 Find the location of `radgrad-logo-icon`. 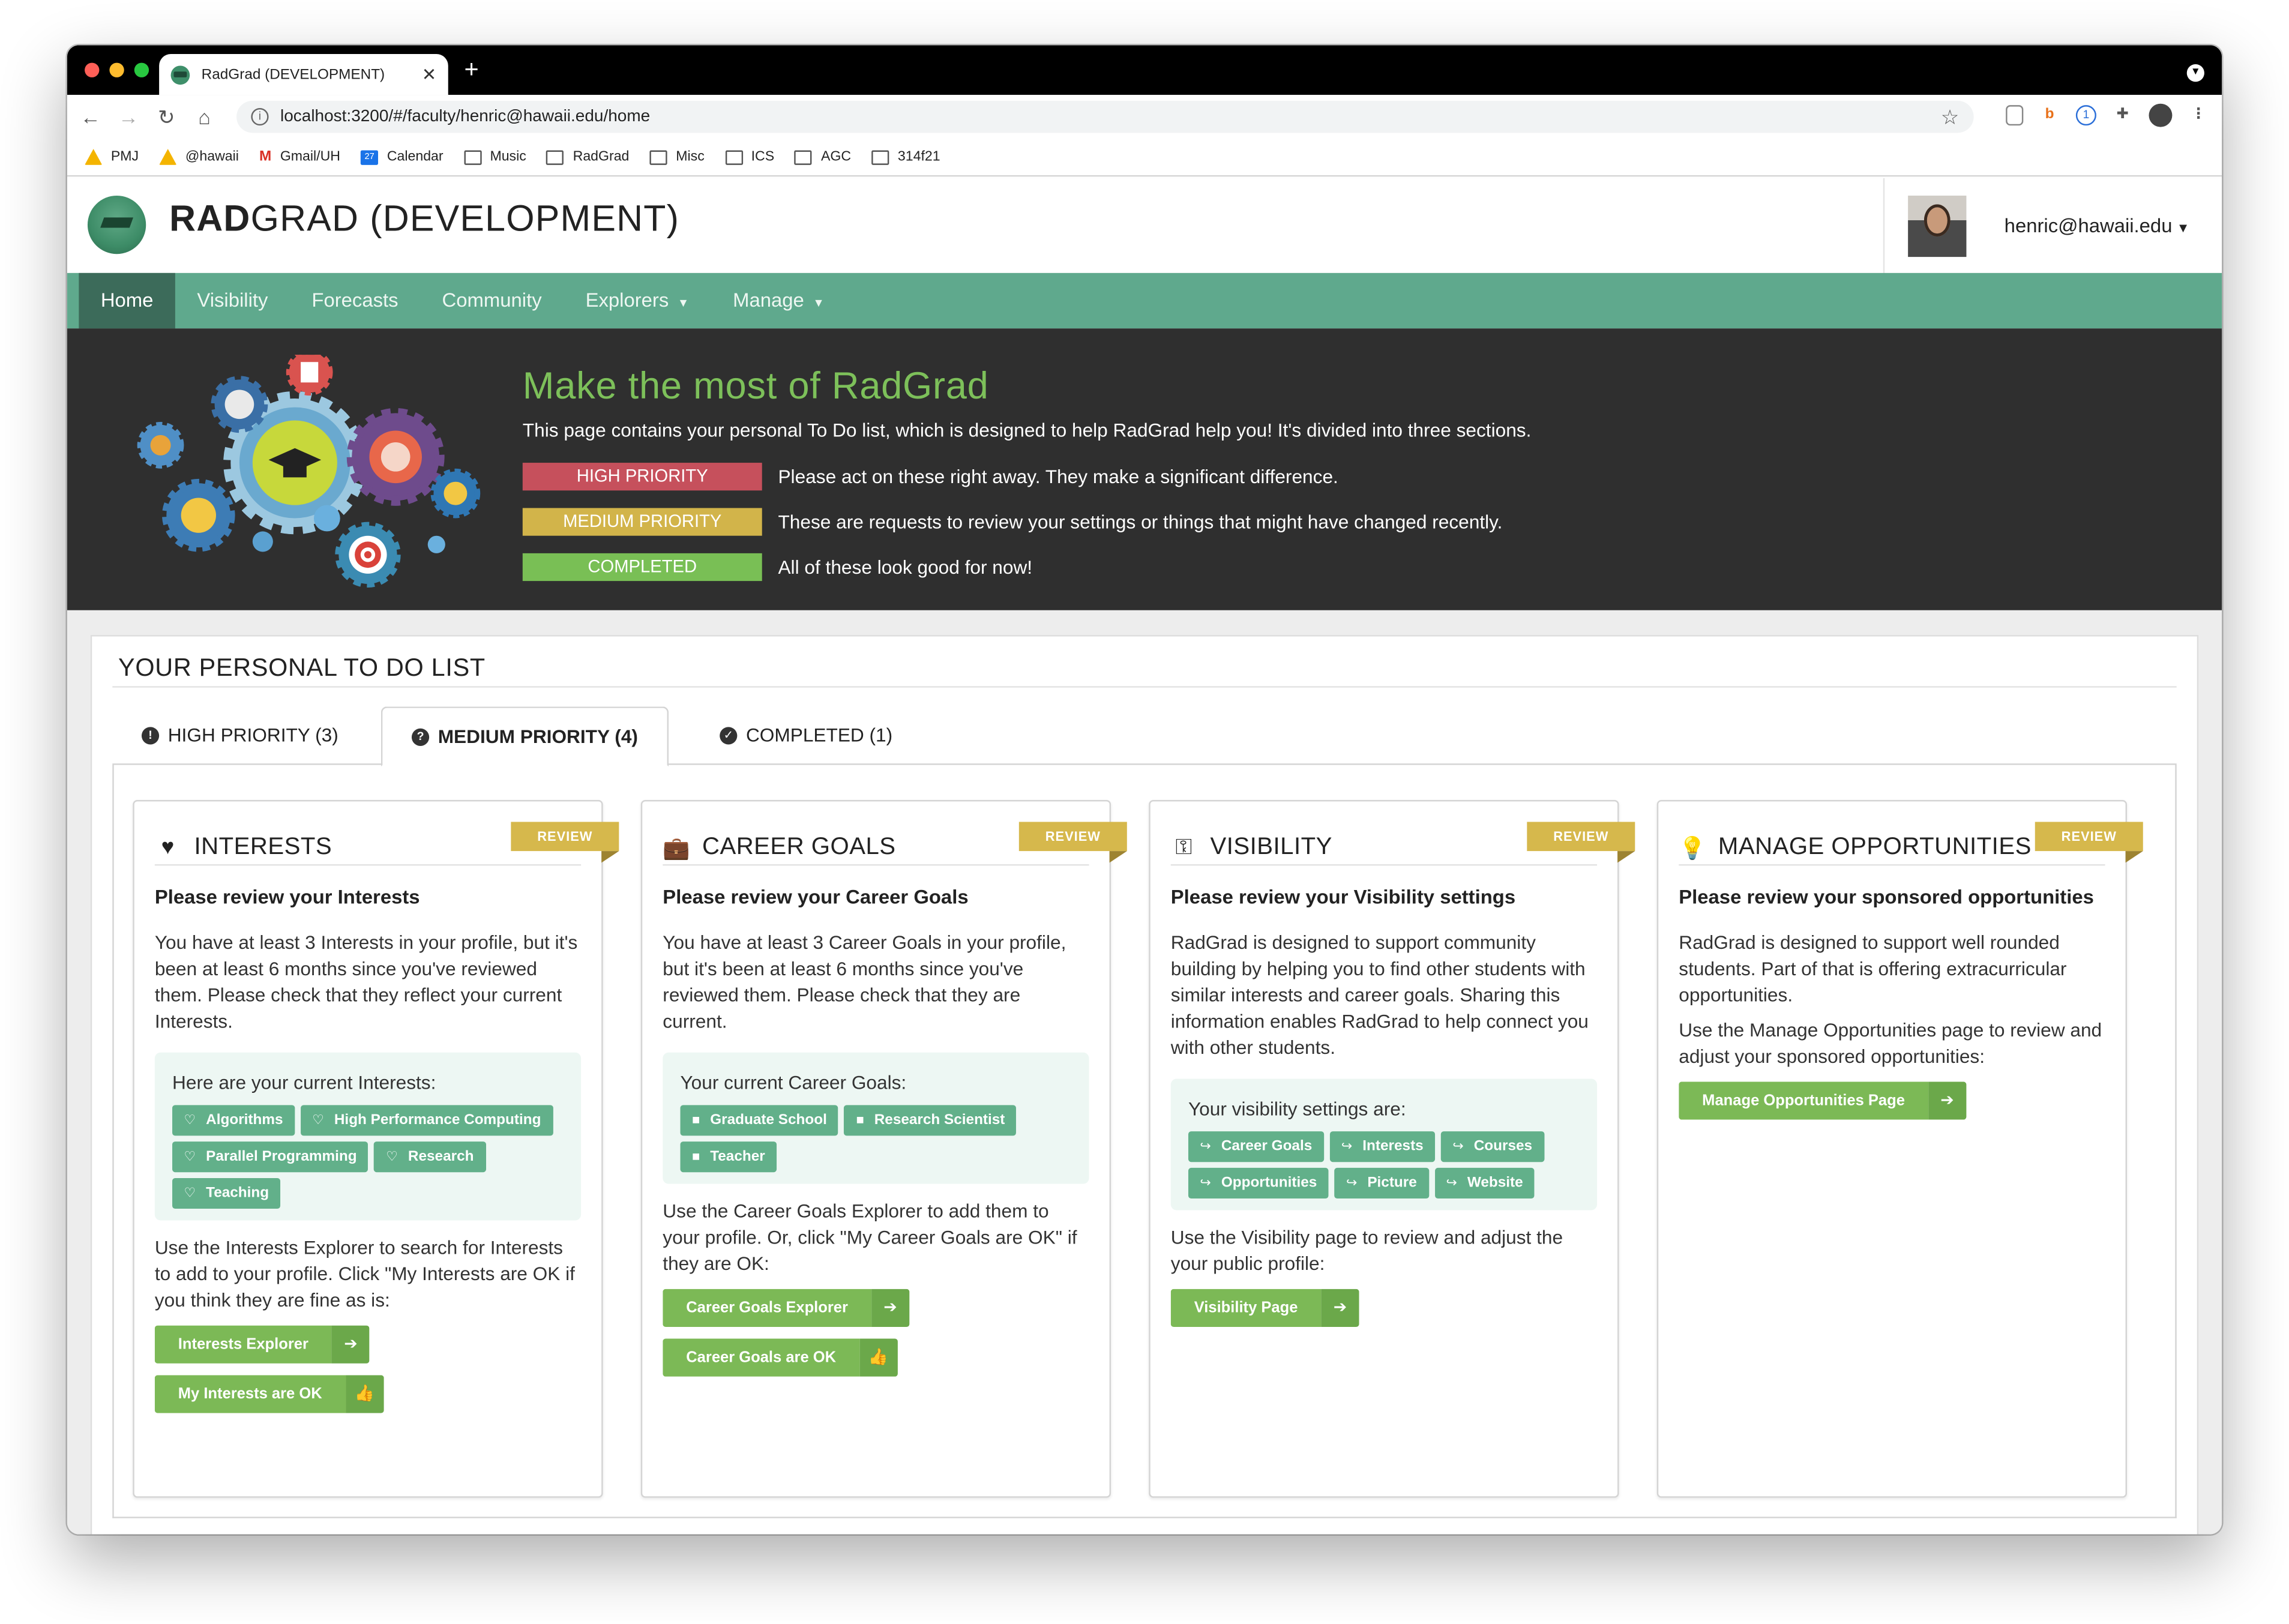

radgrad-logo-icon is located at coordinates (116, 224).